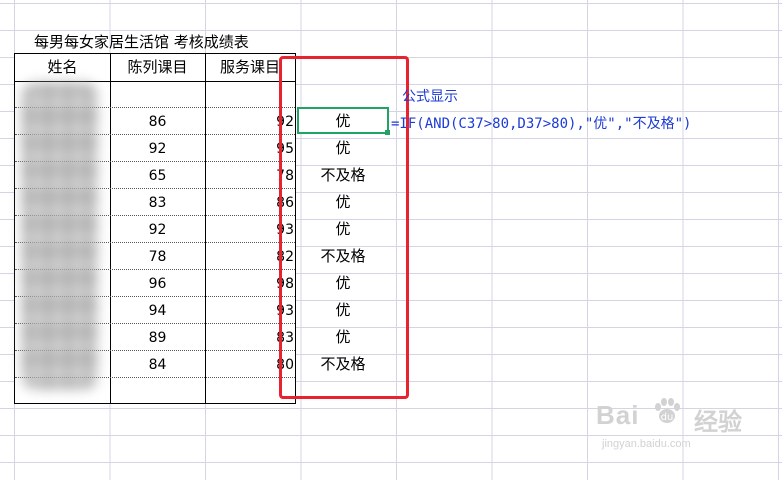  I want to click on watermark-brand-cn: 经验, so click(718, 422).